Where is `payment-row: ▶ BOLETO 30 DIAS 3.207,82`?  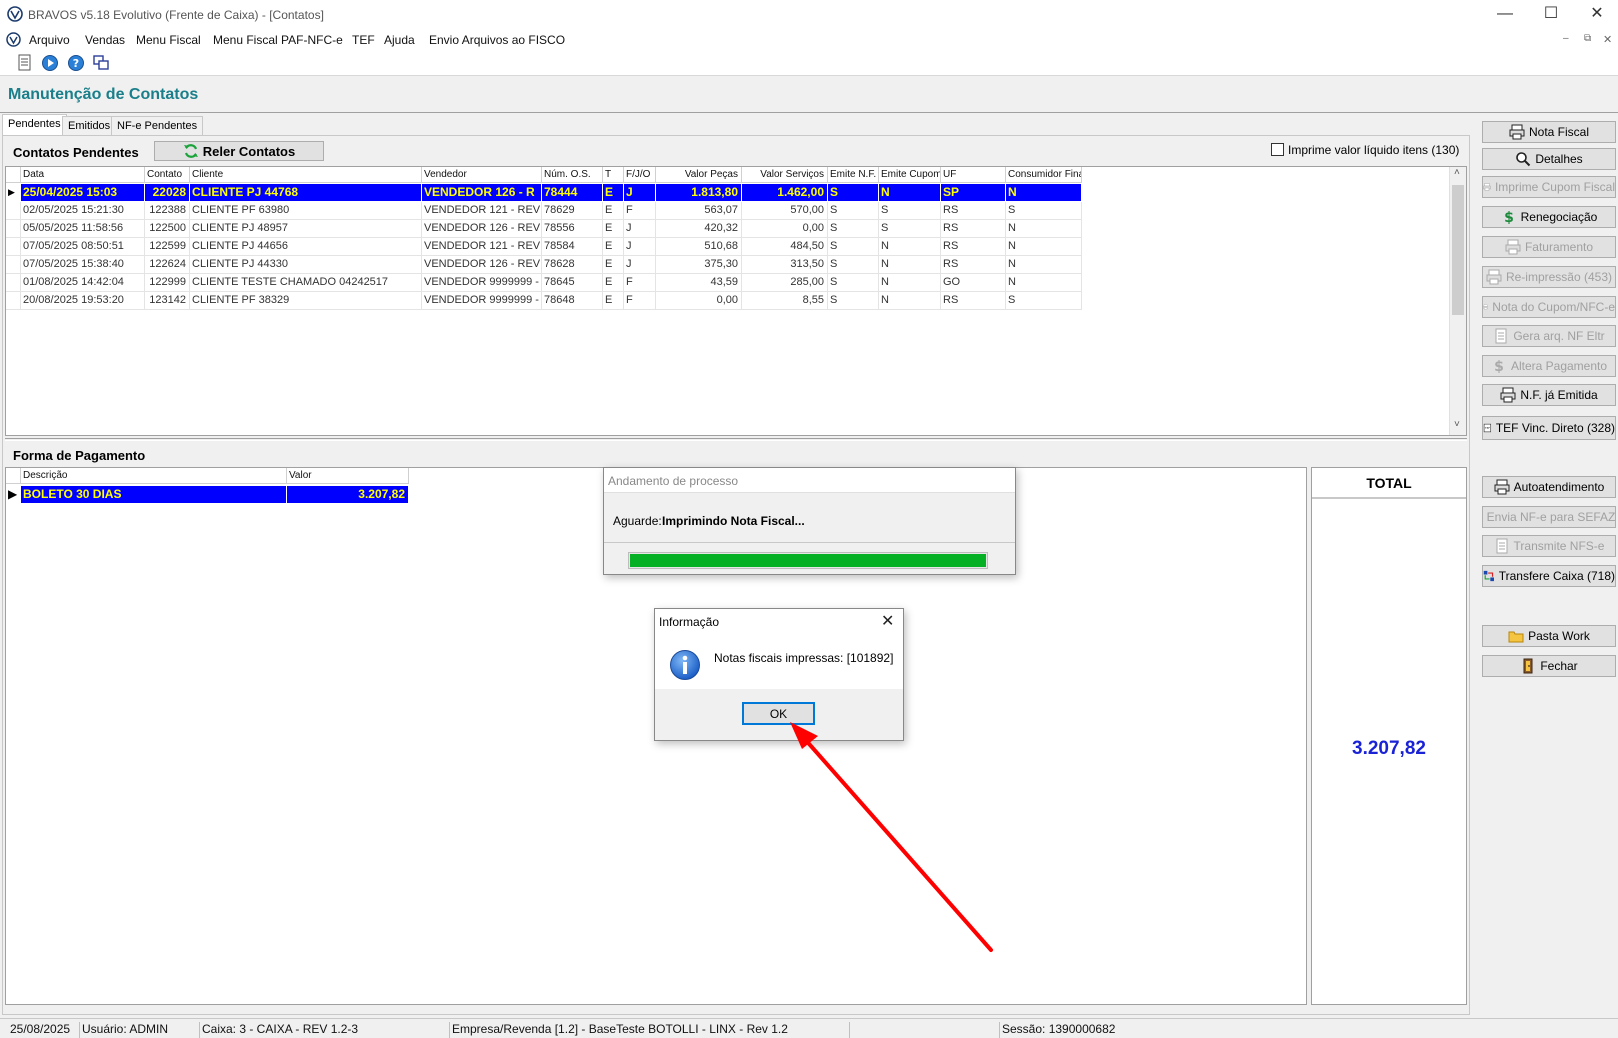 payment-row: ▶ BOLETO 30 DIAS 3.207,82 is located at coordinates (207, 495).